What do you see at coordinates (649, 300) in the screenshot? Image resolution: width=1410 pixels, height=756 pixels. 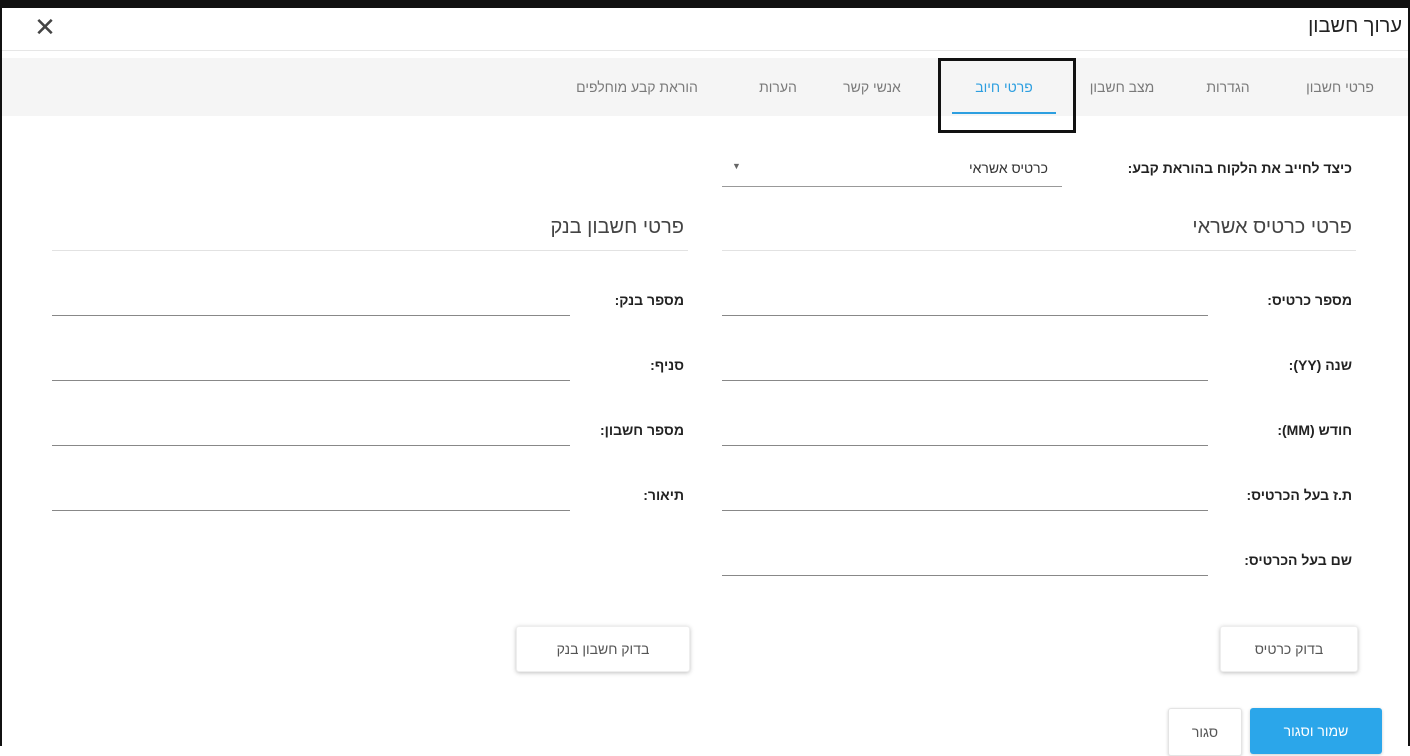 I see `bank-number-label: מספר בנק:` at bounding box center [649, 300].